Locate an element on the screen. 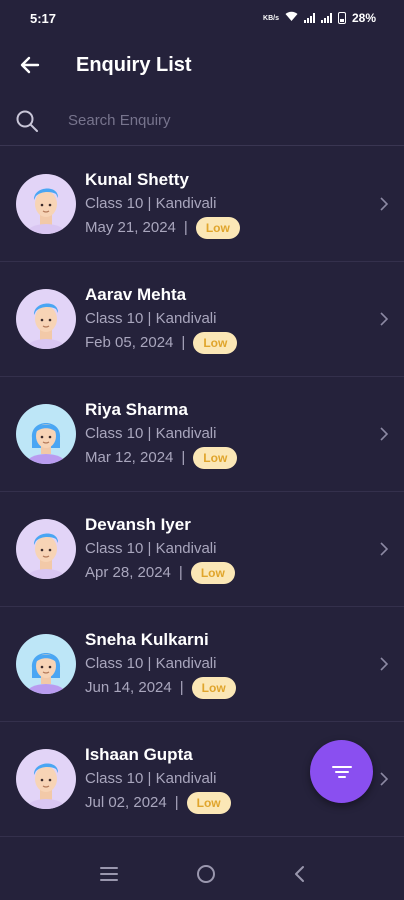 This screenshot has width=404, height=900. app-bar: Enquiry List is located at coordinates (202, 65).